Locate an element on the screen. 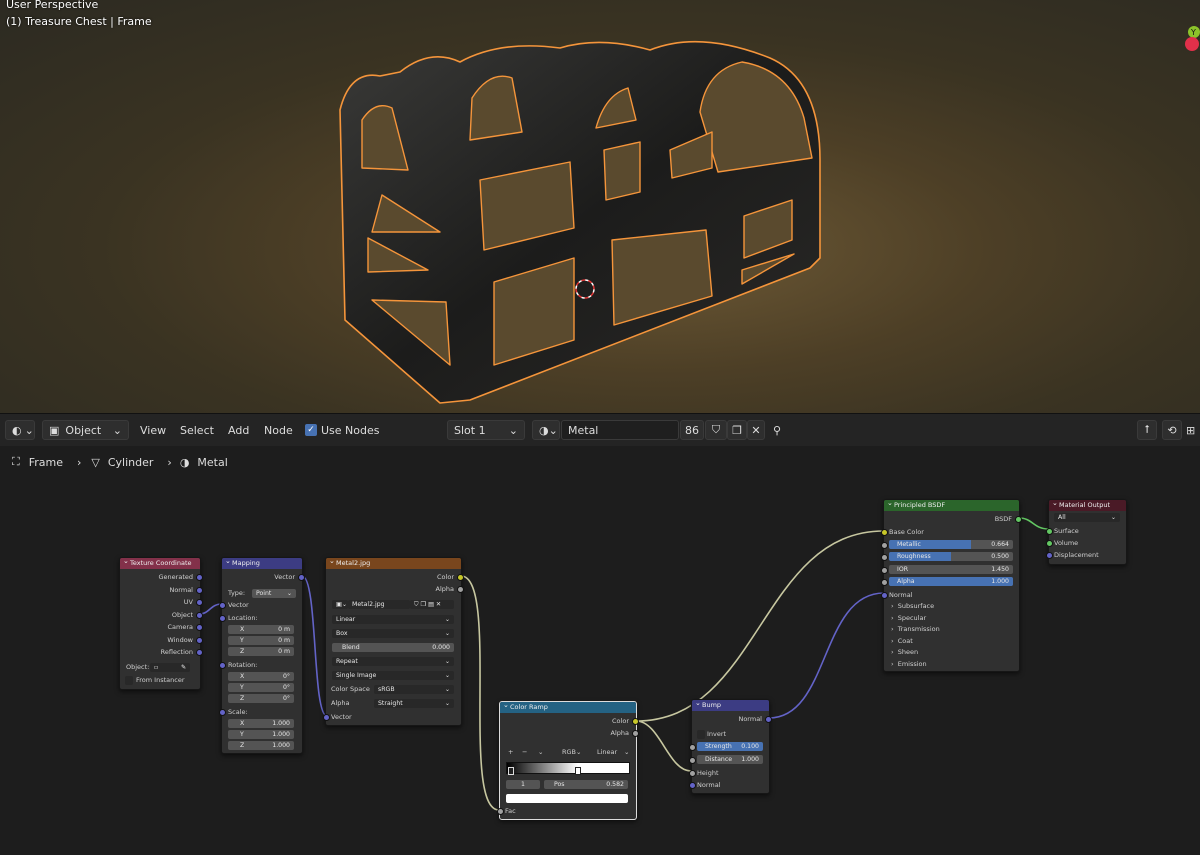  socket-ior is located at coordinates (884, 570).